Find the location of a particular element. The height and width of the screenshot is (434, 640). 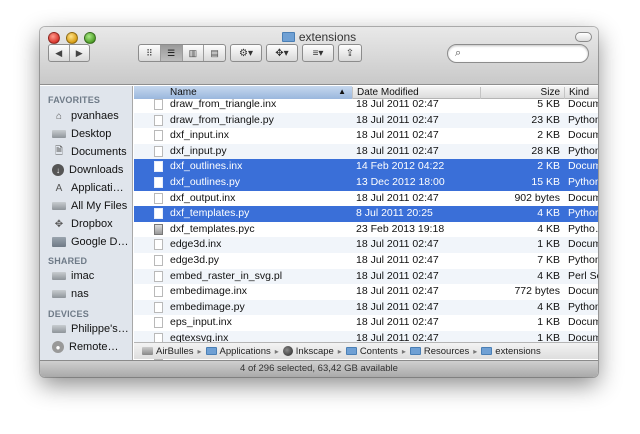

path-segment-label: extensions is located at coordinates (518, 351).